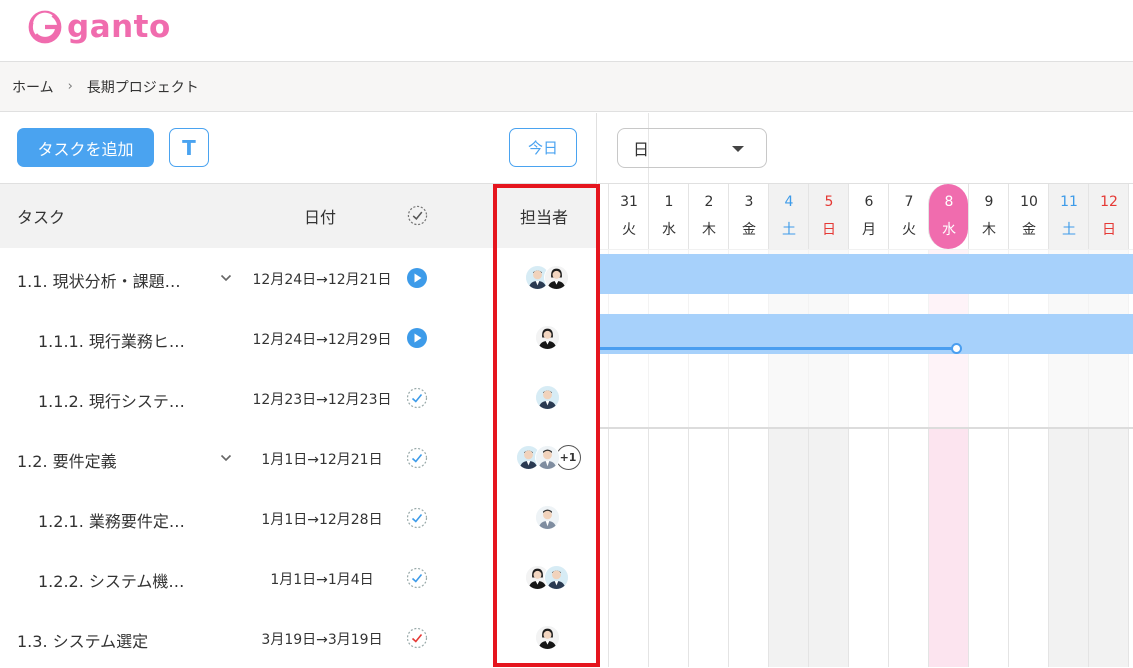 This screenshot has width=1133, height=668. Describe the element at coordinates (669, 230) in the screenshot. I see `day-of-week: 水` at that location.